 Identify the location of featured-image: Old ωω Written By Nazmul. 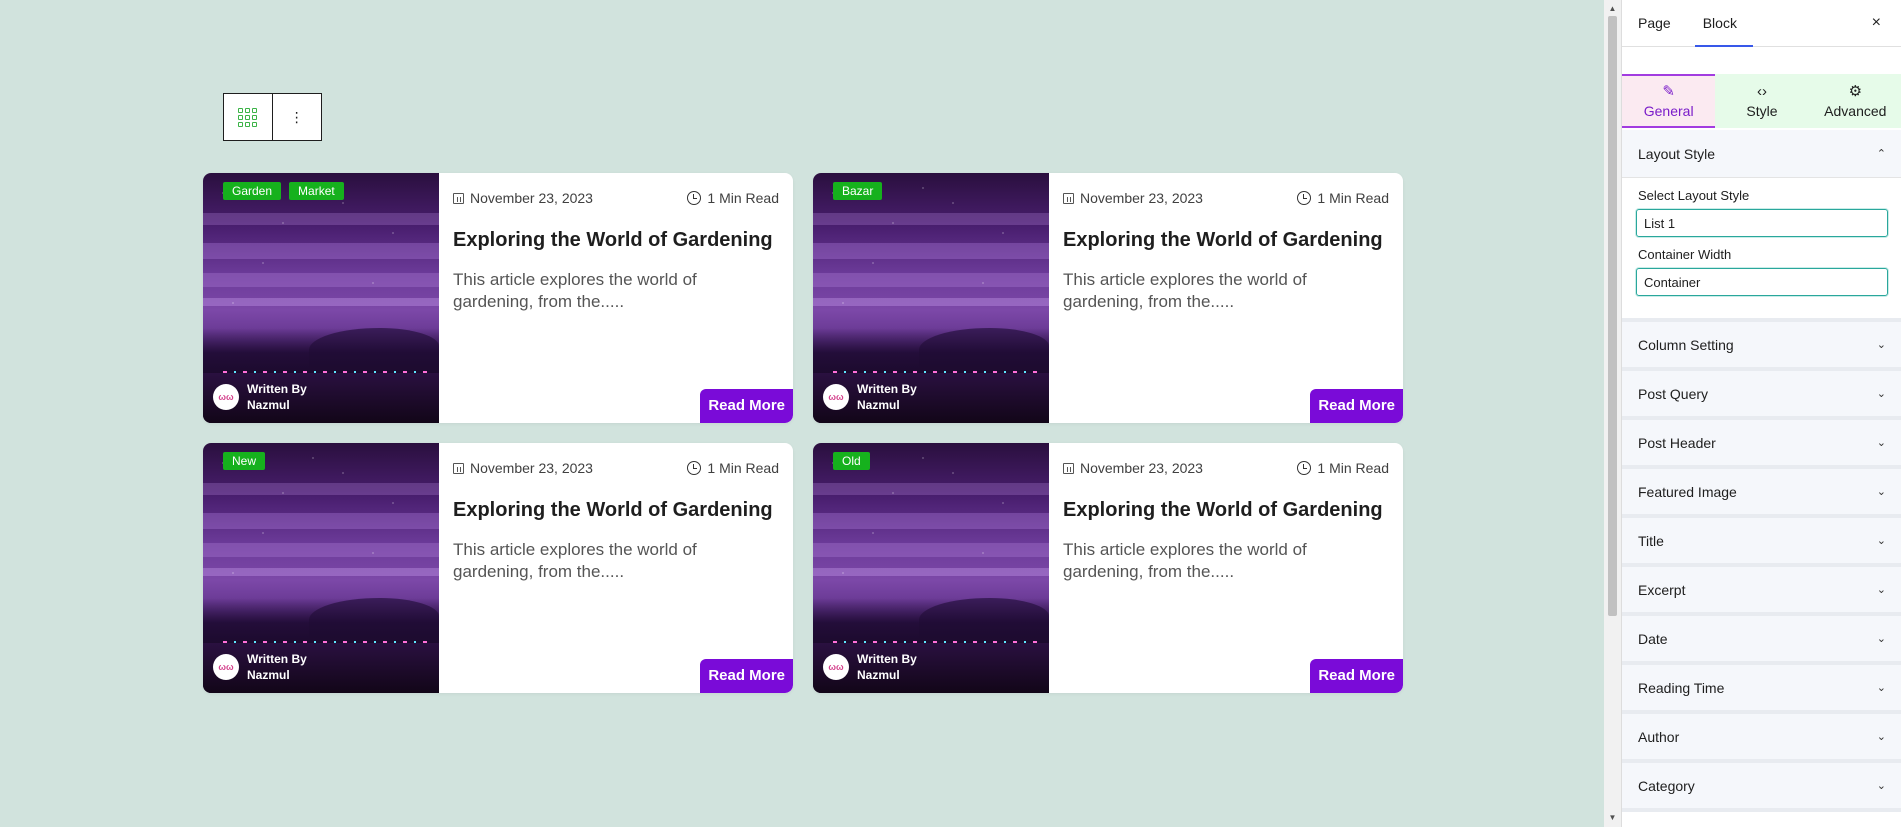
(931, 568).